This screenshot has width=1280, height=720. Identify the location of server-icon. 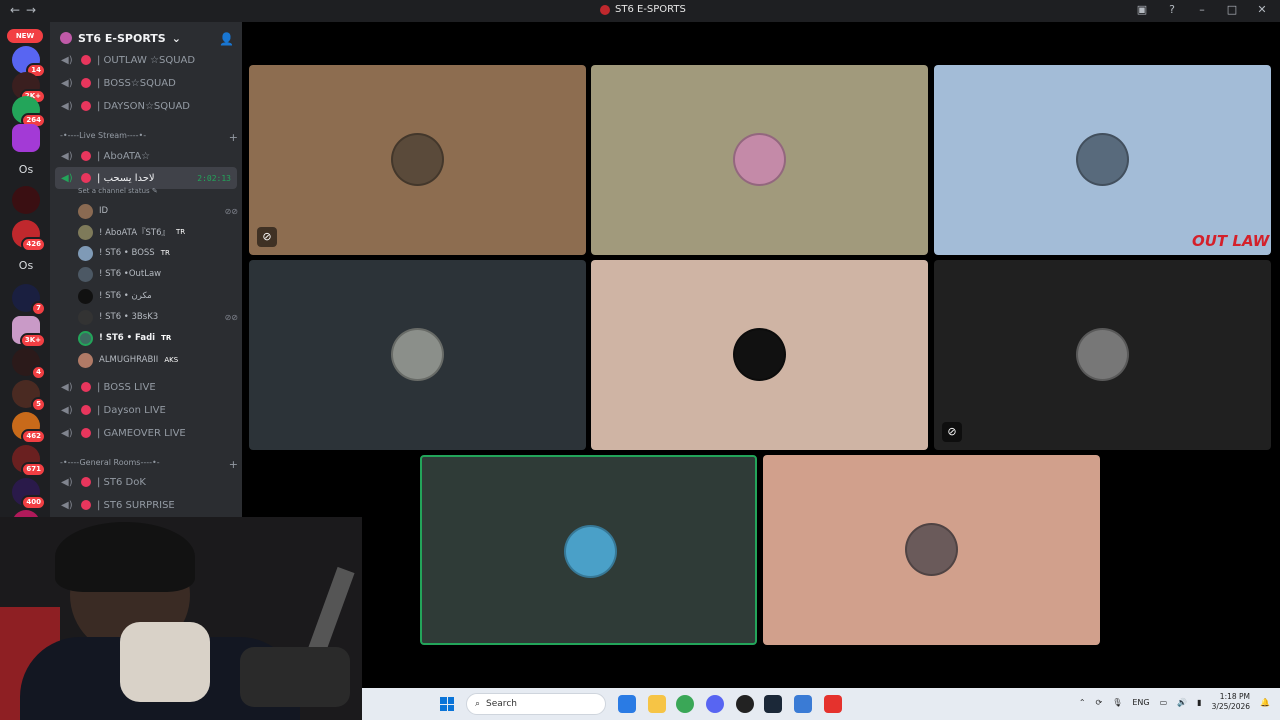
(66, 38).